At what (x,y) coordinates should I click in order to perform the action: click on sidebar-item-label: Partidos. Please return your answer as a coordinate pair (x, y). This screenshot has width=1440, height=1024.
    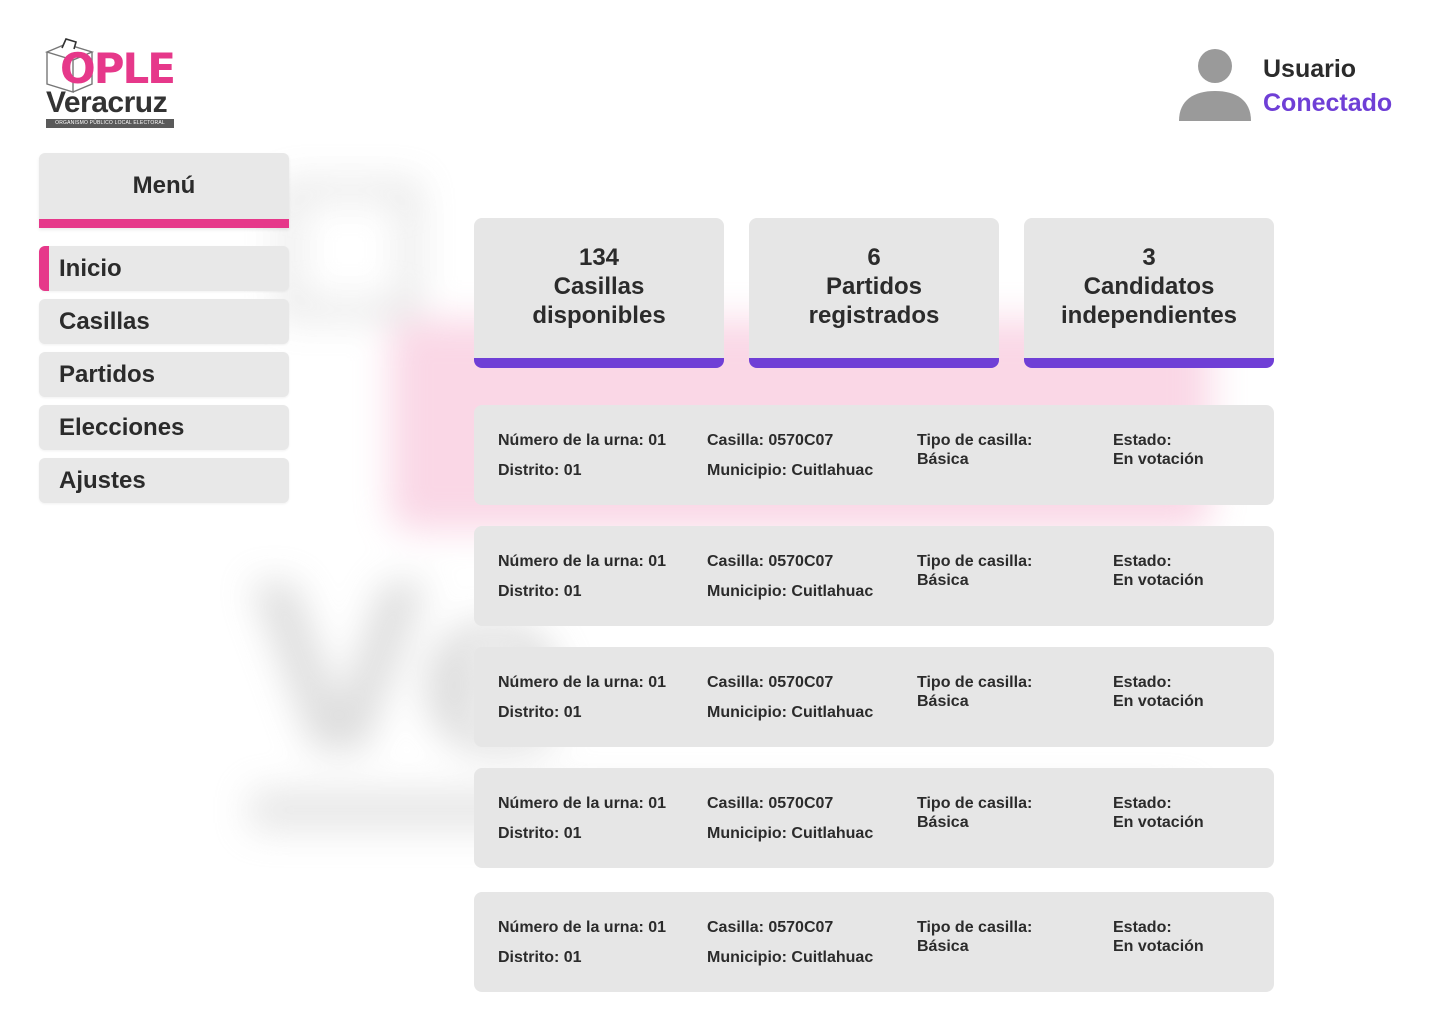
    Looking at the image, I should click on (107, 374).